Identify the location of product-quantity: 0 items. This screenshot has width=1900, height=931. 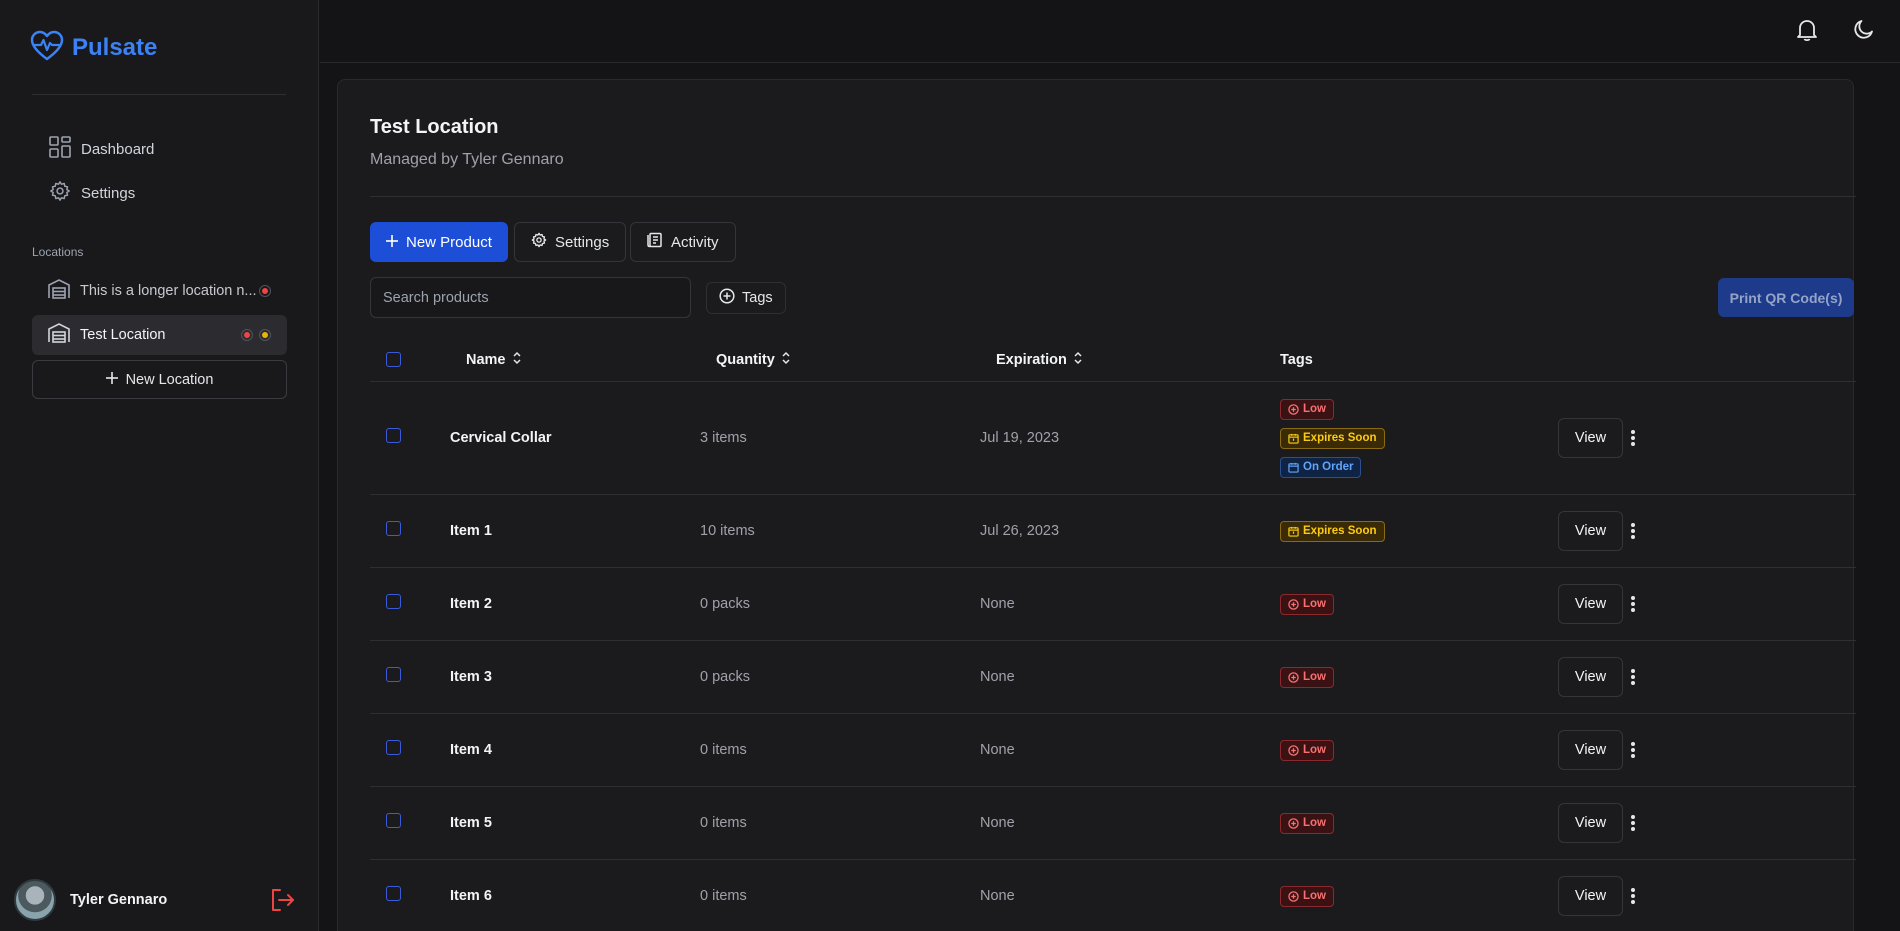
(723, 750).